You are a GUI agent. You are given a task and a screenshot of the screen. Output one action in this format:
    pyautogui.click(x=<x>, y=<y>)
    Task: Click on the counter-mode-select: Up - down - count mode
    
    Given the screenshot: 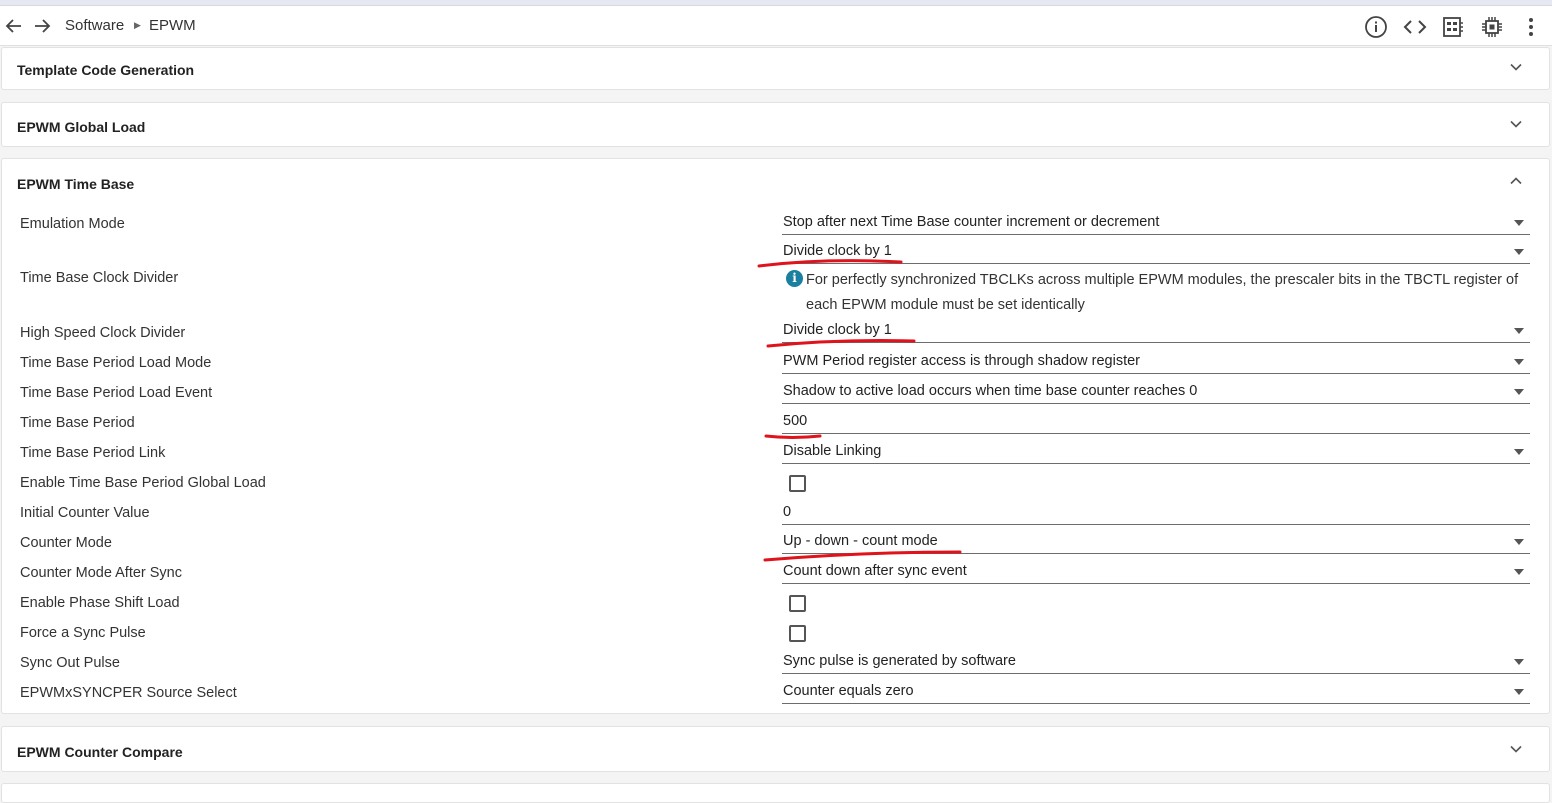 What is the action you would take?
    pyautogui.click(x=1156, y=543)
    